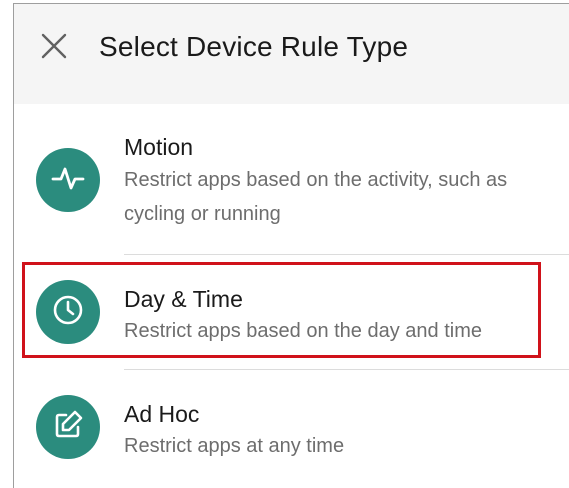 Image resolution: width=569 pixels, height=488 pixels. Describe the element at coordinates (254, 46) in the screenshot. I see `page-title: Select Device Rule Type` at that location.